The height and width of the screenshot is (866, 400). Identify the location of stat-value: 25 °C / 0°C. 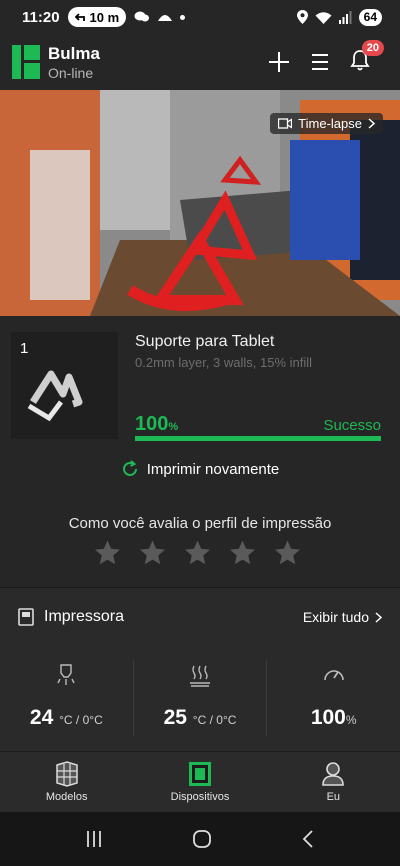
(200, 717).